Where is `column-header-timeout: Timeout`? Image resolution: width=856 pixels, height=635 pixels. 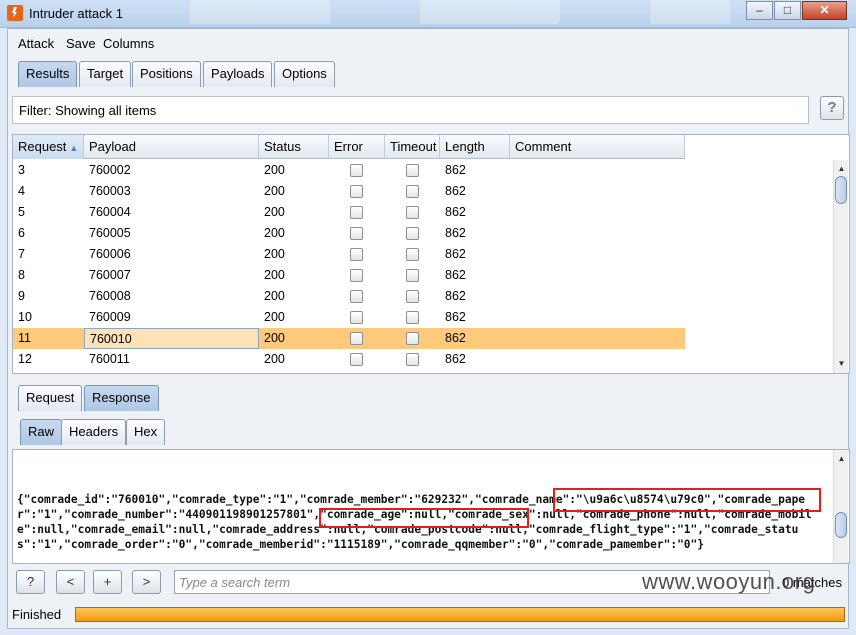
column-header-timeout: Timeout is located at coordinates (412, 147).